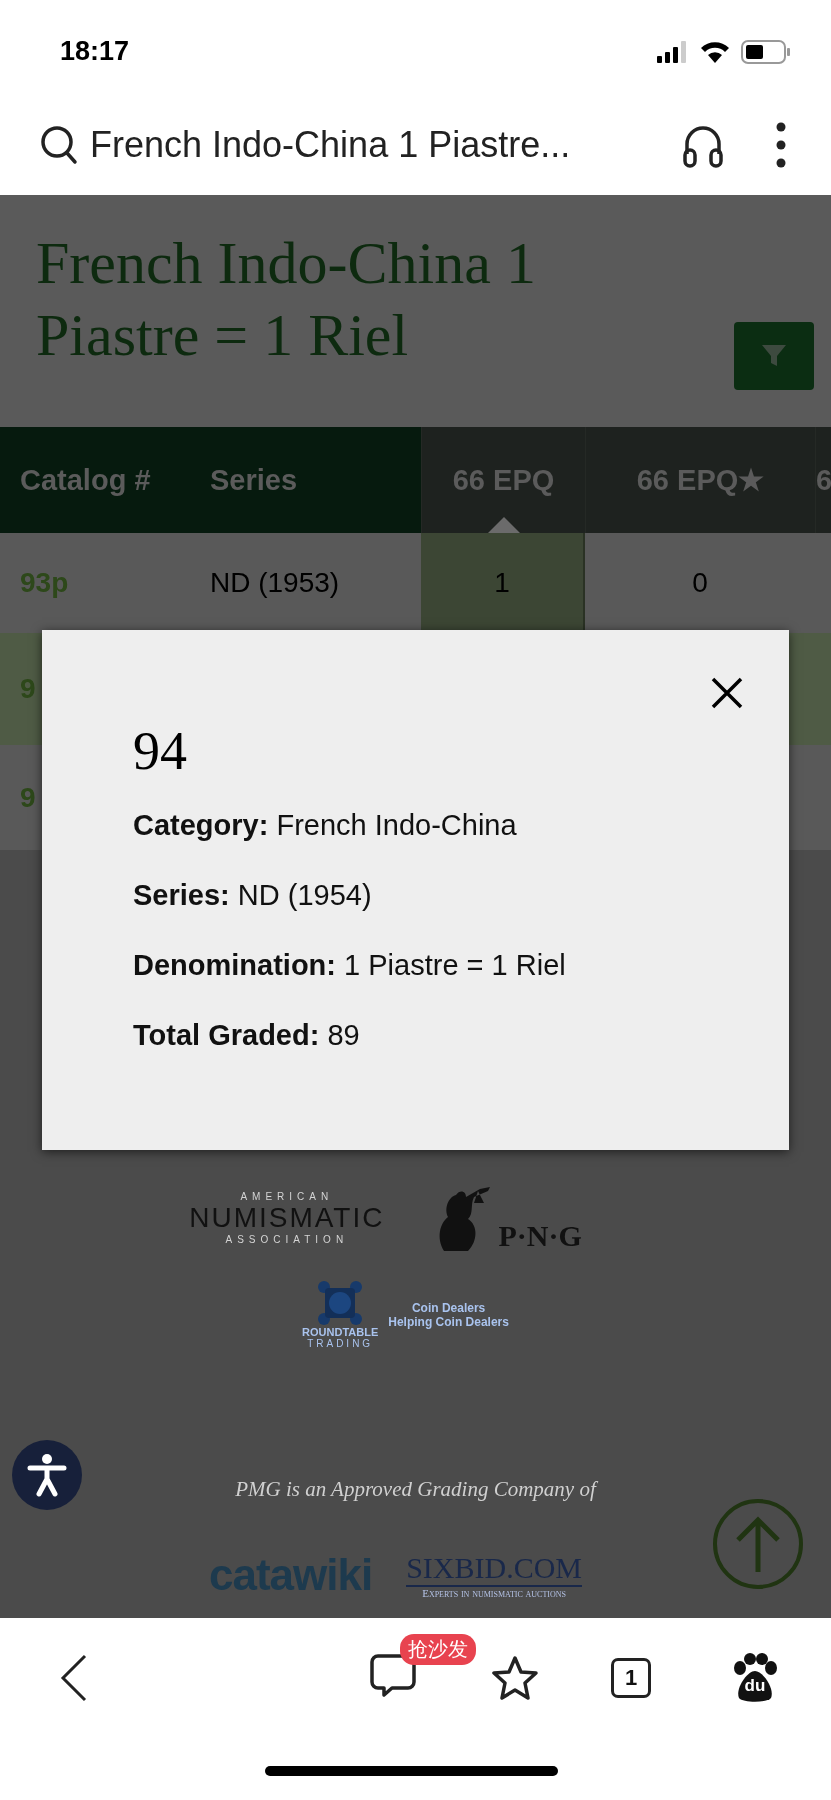 The height and width of the screenshot is (1800, 831). I want to click on dialog-title: 94, so click(160, 751).